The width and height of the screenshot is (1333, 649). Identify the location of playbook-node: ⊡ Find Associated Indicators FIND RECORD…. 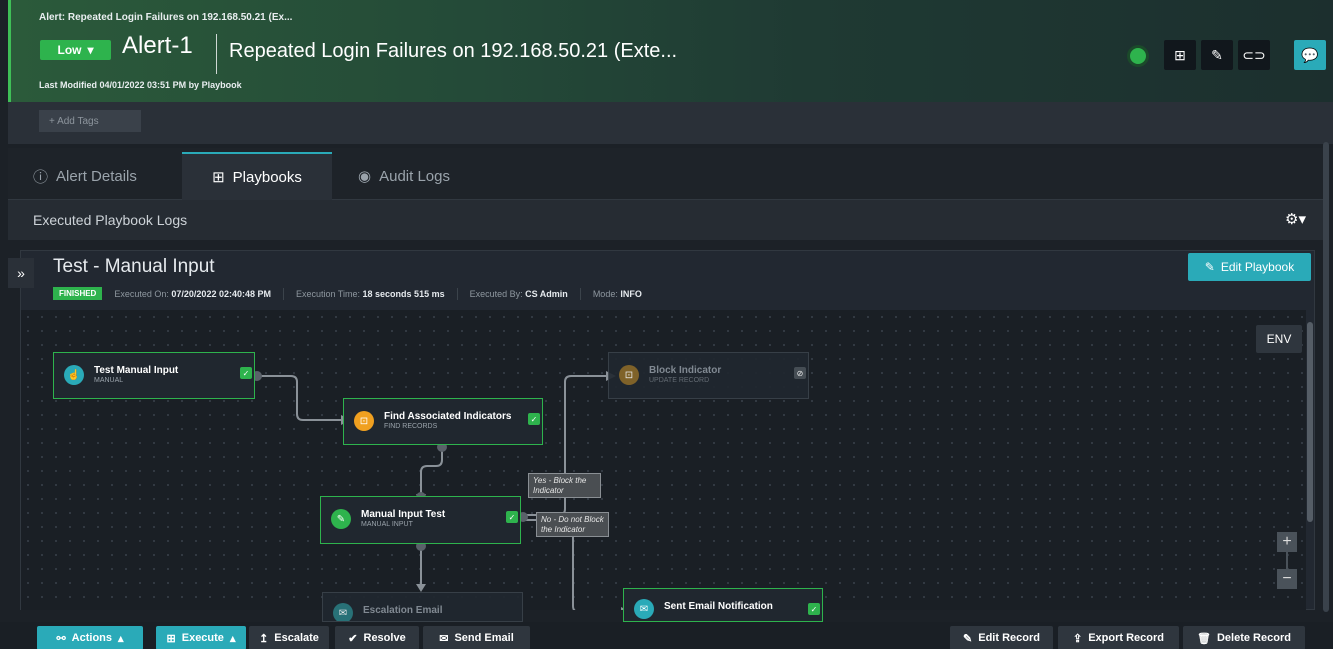
(443, 421).